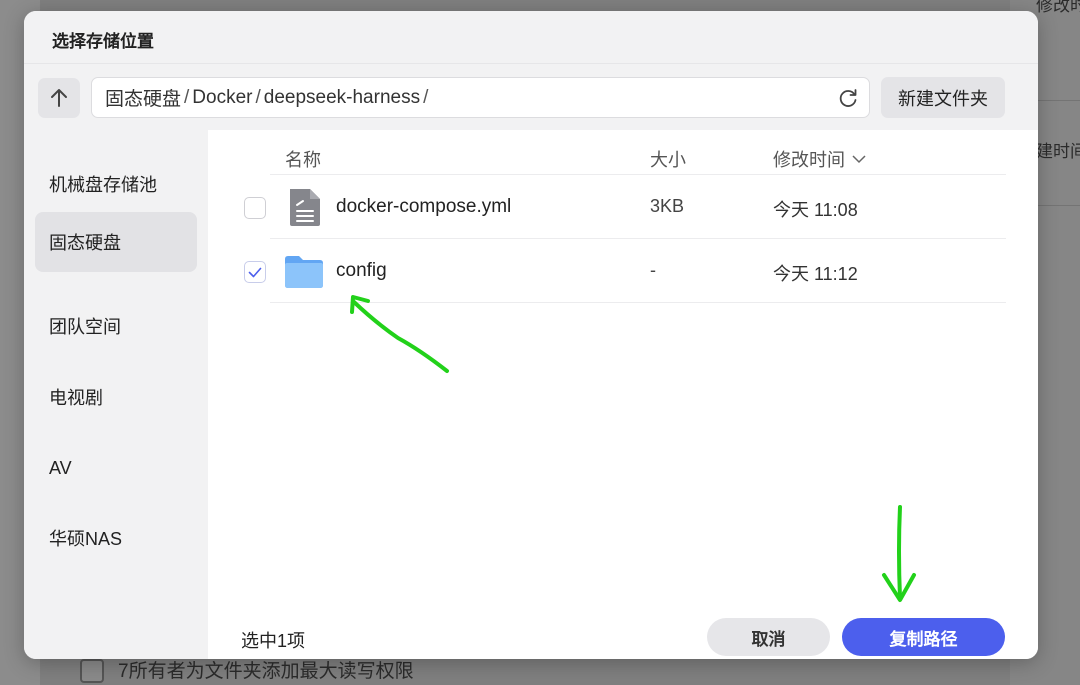 The width and height of the screenshot is (1080, 685). Describe the element at coordinates (480, 97) in the screenshot. I see `path-field: 固态硬盘 / Docker / deepseek-harness /` at that location.